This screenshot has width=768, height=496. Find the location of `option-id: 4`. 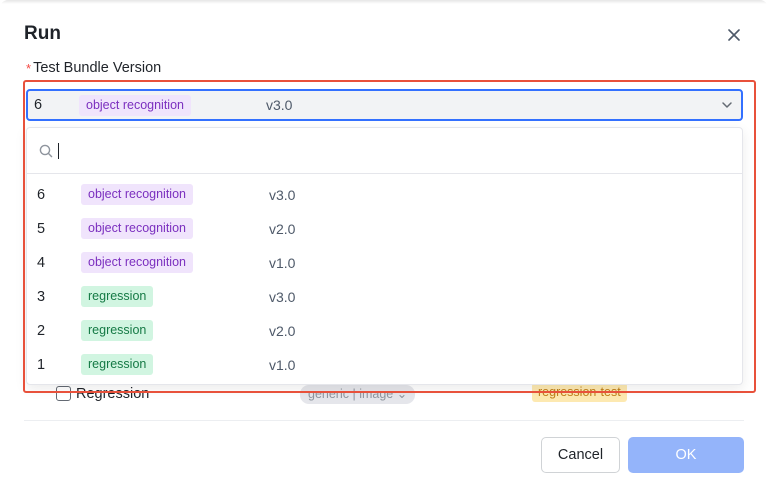

option-id: 4 is located at coordinates (41, 263).